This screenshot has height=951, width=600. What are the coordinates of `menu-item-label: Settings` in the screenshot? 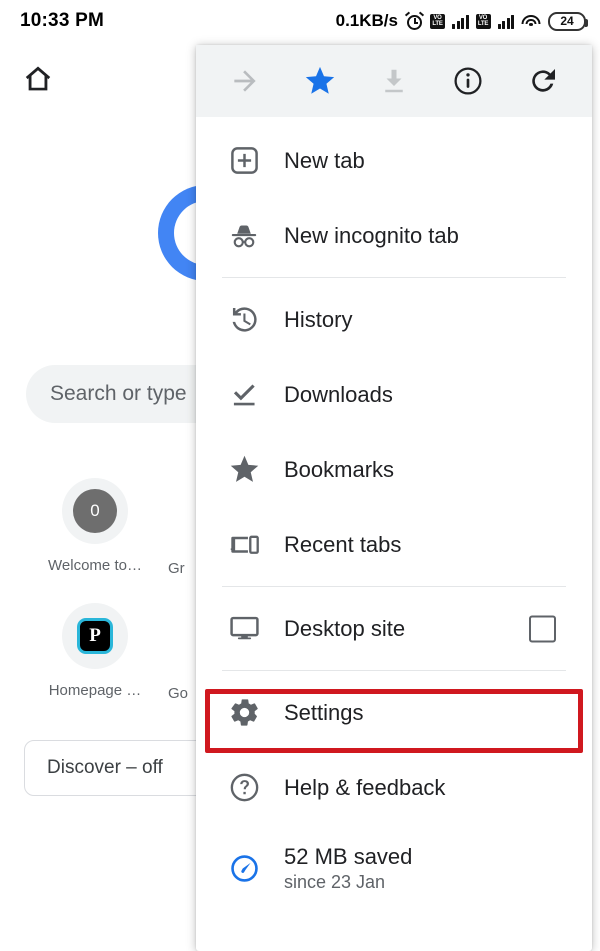 It's located at (324, 712).